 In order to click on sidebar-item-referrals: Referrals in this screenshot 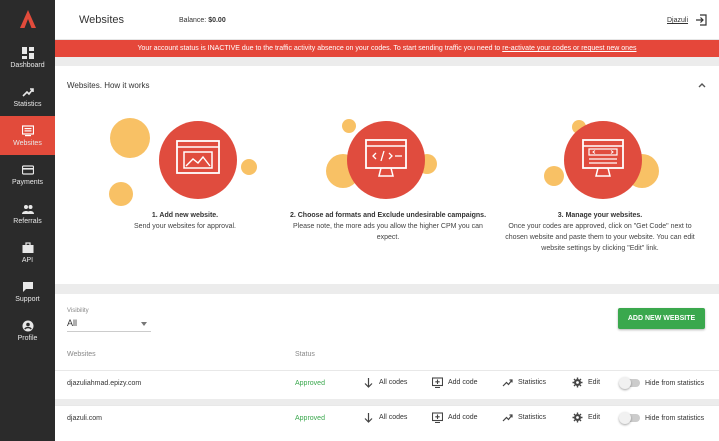, I will do `click(27, 213)`.